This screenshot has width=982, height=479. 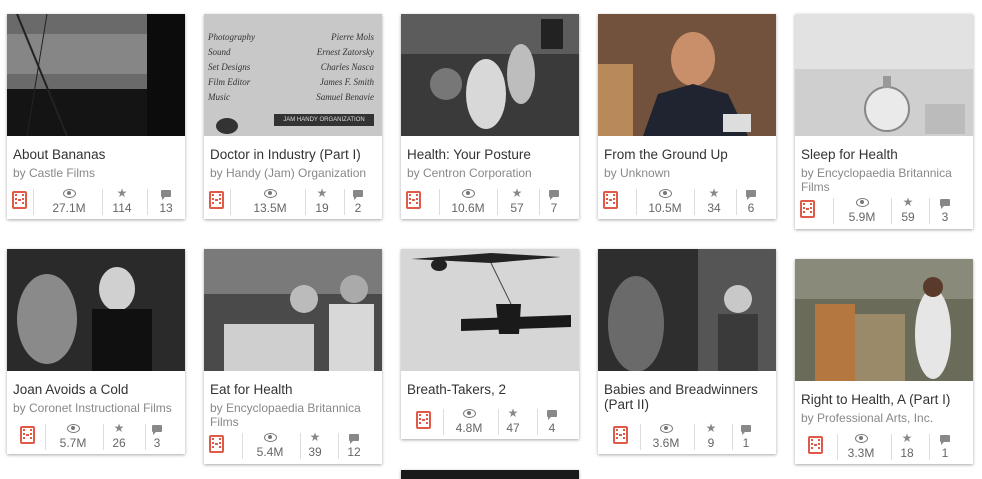 What do you see at coordinates (689, 173) in the screenshot?
I see `video-byline: by Unknown` at bounding box center [689, 173].